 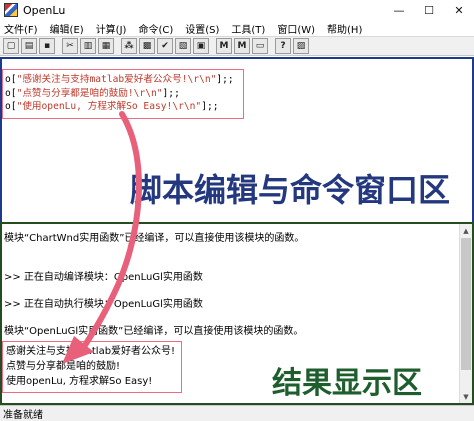 What do you see at coordinates (154, 238) in the screenshot?
I see `result-line: 模块“ChartWnd实用函数”已经编译，可以直接使用该模块的函数。` at bounding box center [154, 238].